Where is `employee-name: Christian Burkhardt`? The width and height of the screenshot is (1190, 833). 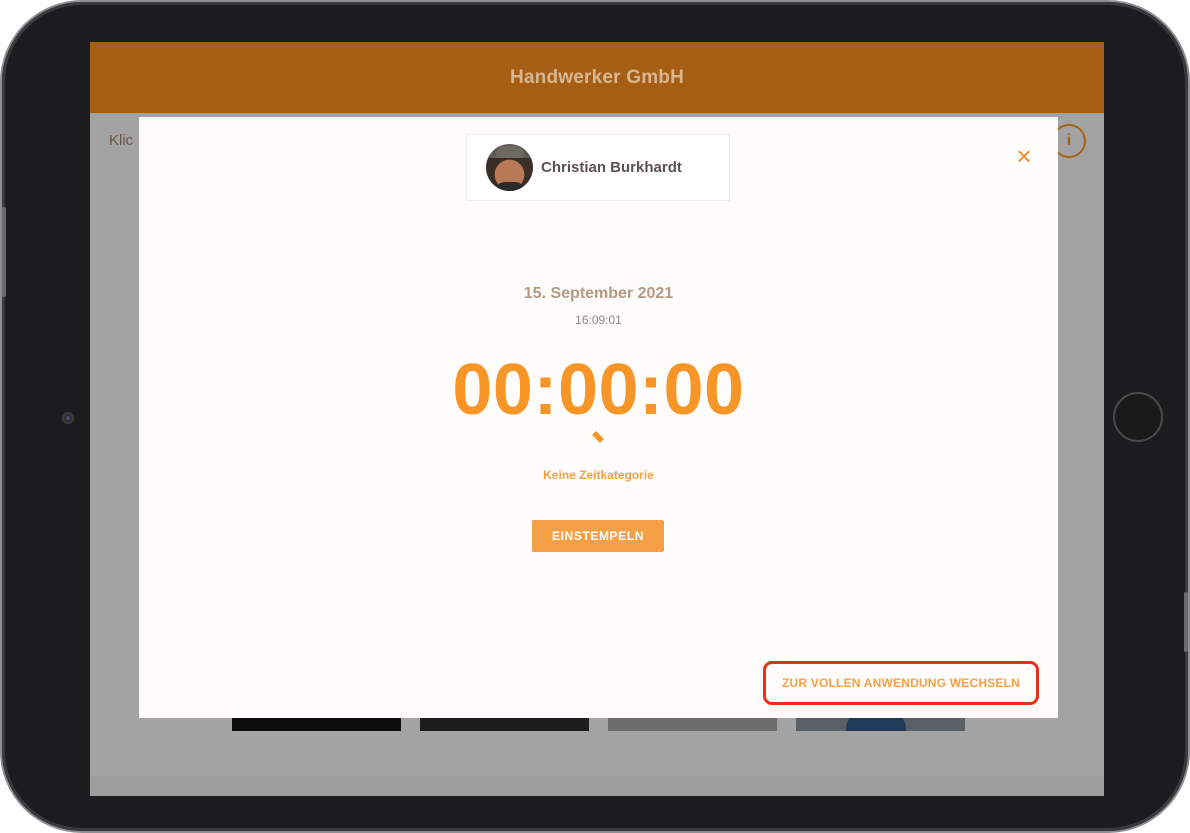
employee-name: Christian Burkhardt is located at coordinates (611, 167).